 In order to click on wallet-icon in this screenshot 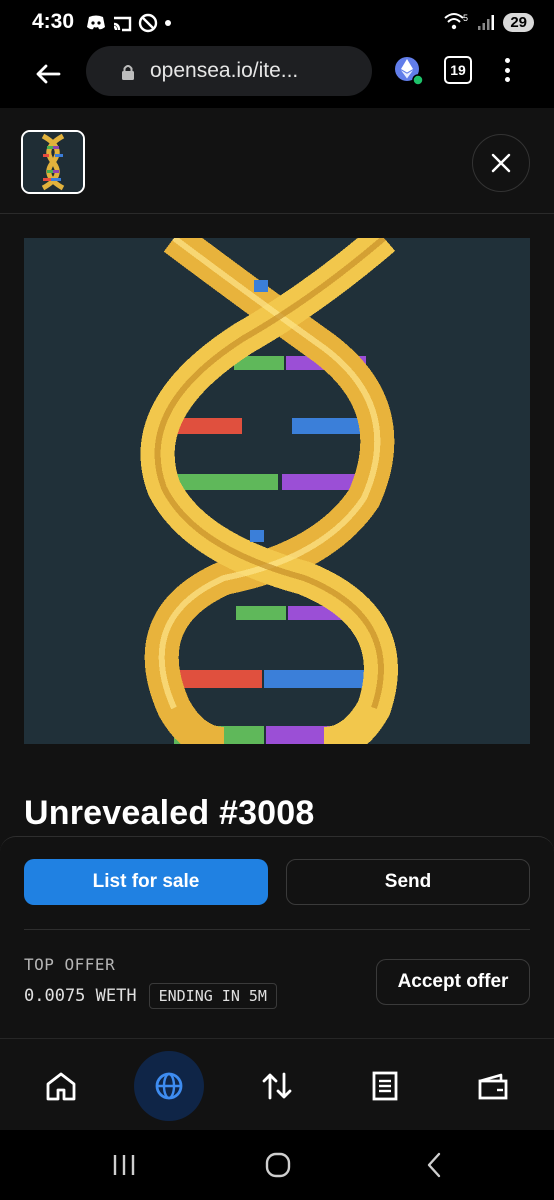, I will do `click(493, 1086)`.